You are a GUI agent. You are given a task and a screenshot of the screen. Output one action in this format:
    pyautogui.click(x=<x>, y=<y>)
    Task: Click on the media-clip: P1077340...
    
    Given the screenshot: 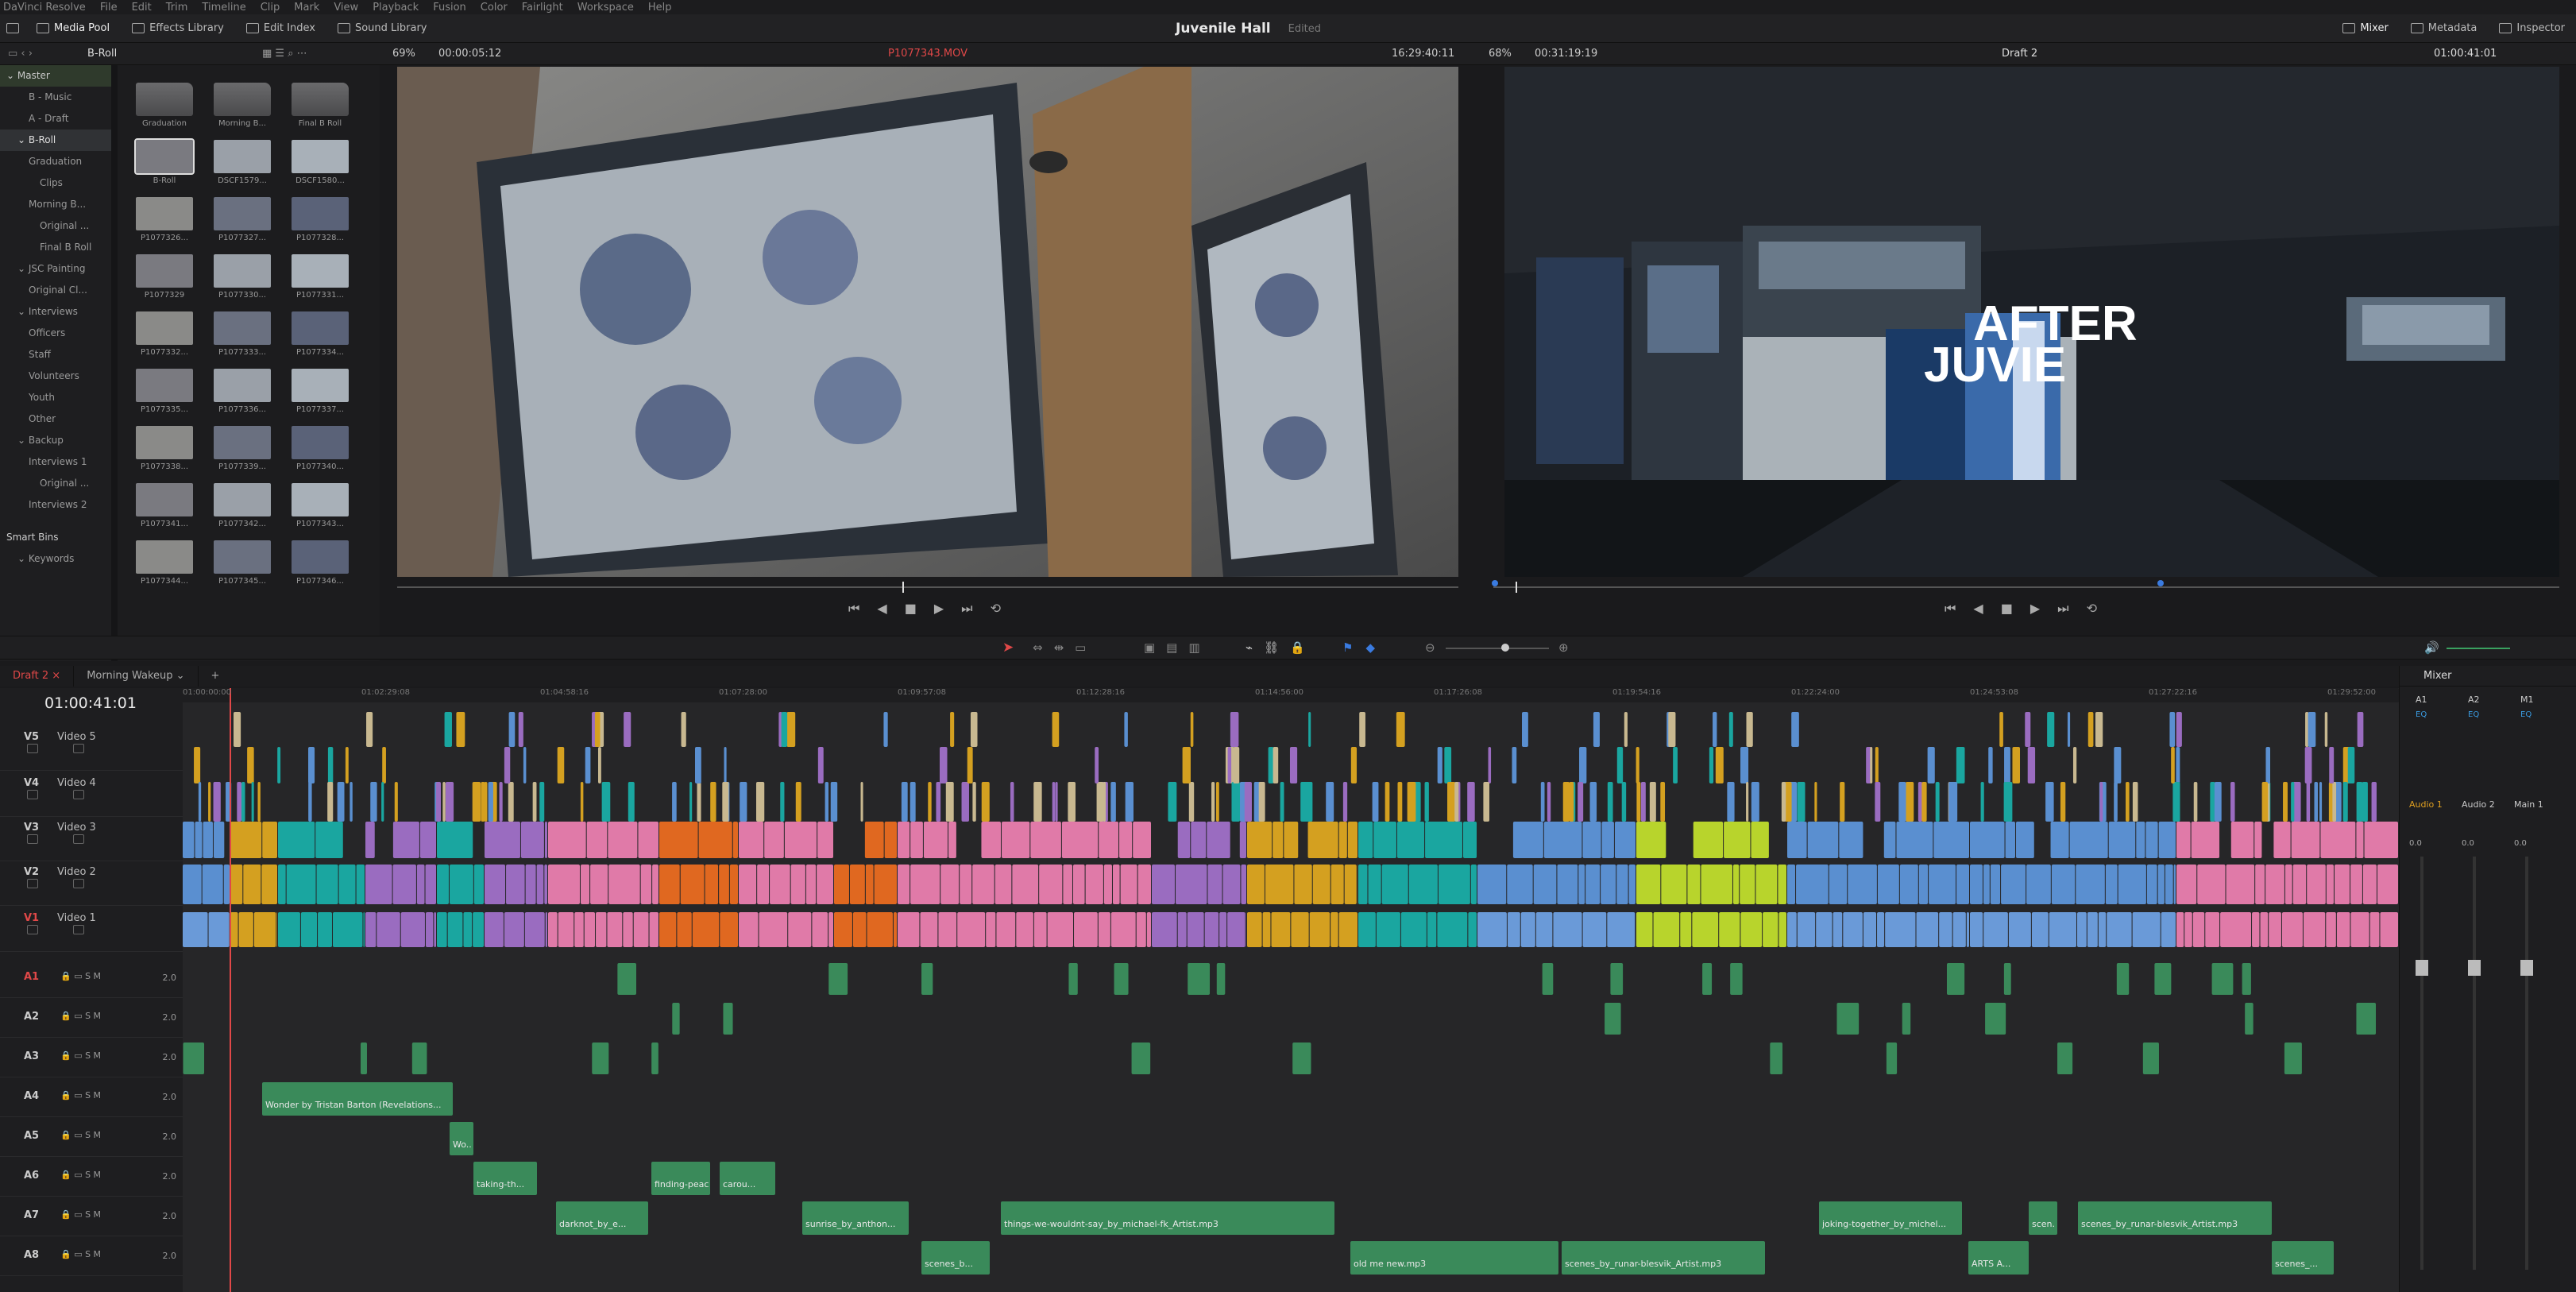 What is the action you would take?
    pyautogui.click(x=320, y=455)
    